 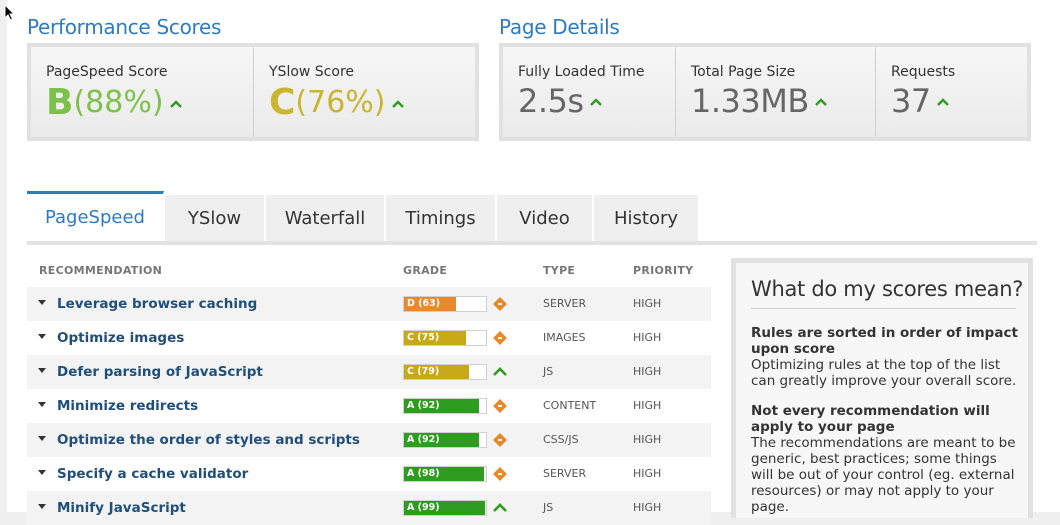 What do you see at coordinates (312, 72) in the screenshot?
I see `yslow-score-label: YSlow Score` at bounding box center [312, 72].